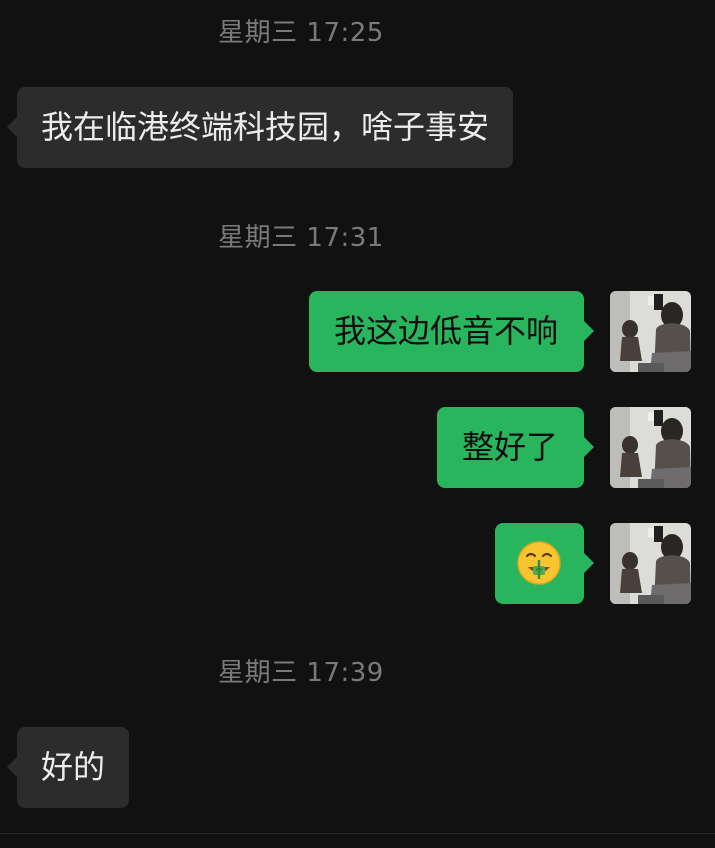 This screenshot has width=715, height=848. What do you see at coordinates (539, 563) in the screenshot?
I see `money-mouth-face-icon` at bounding box center [539, 563].